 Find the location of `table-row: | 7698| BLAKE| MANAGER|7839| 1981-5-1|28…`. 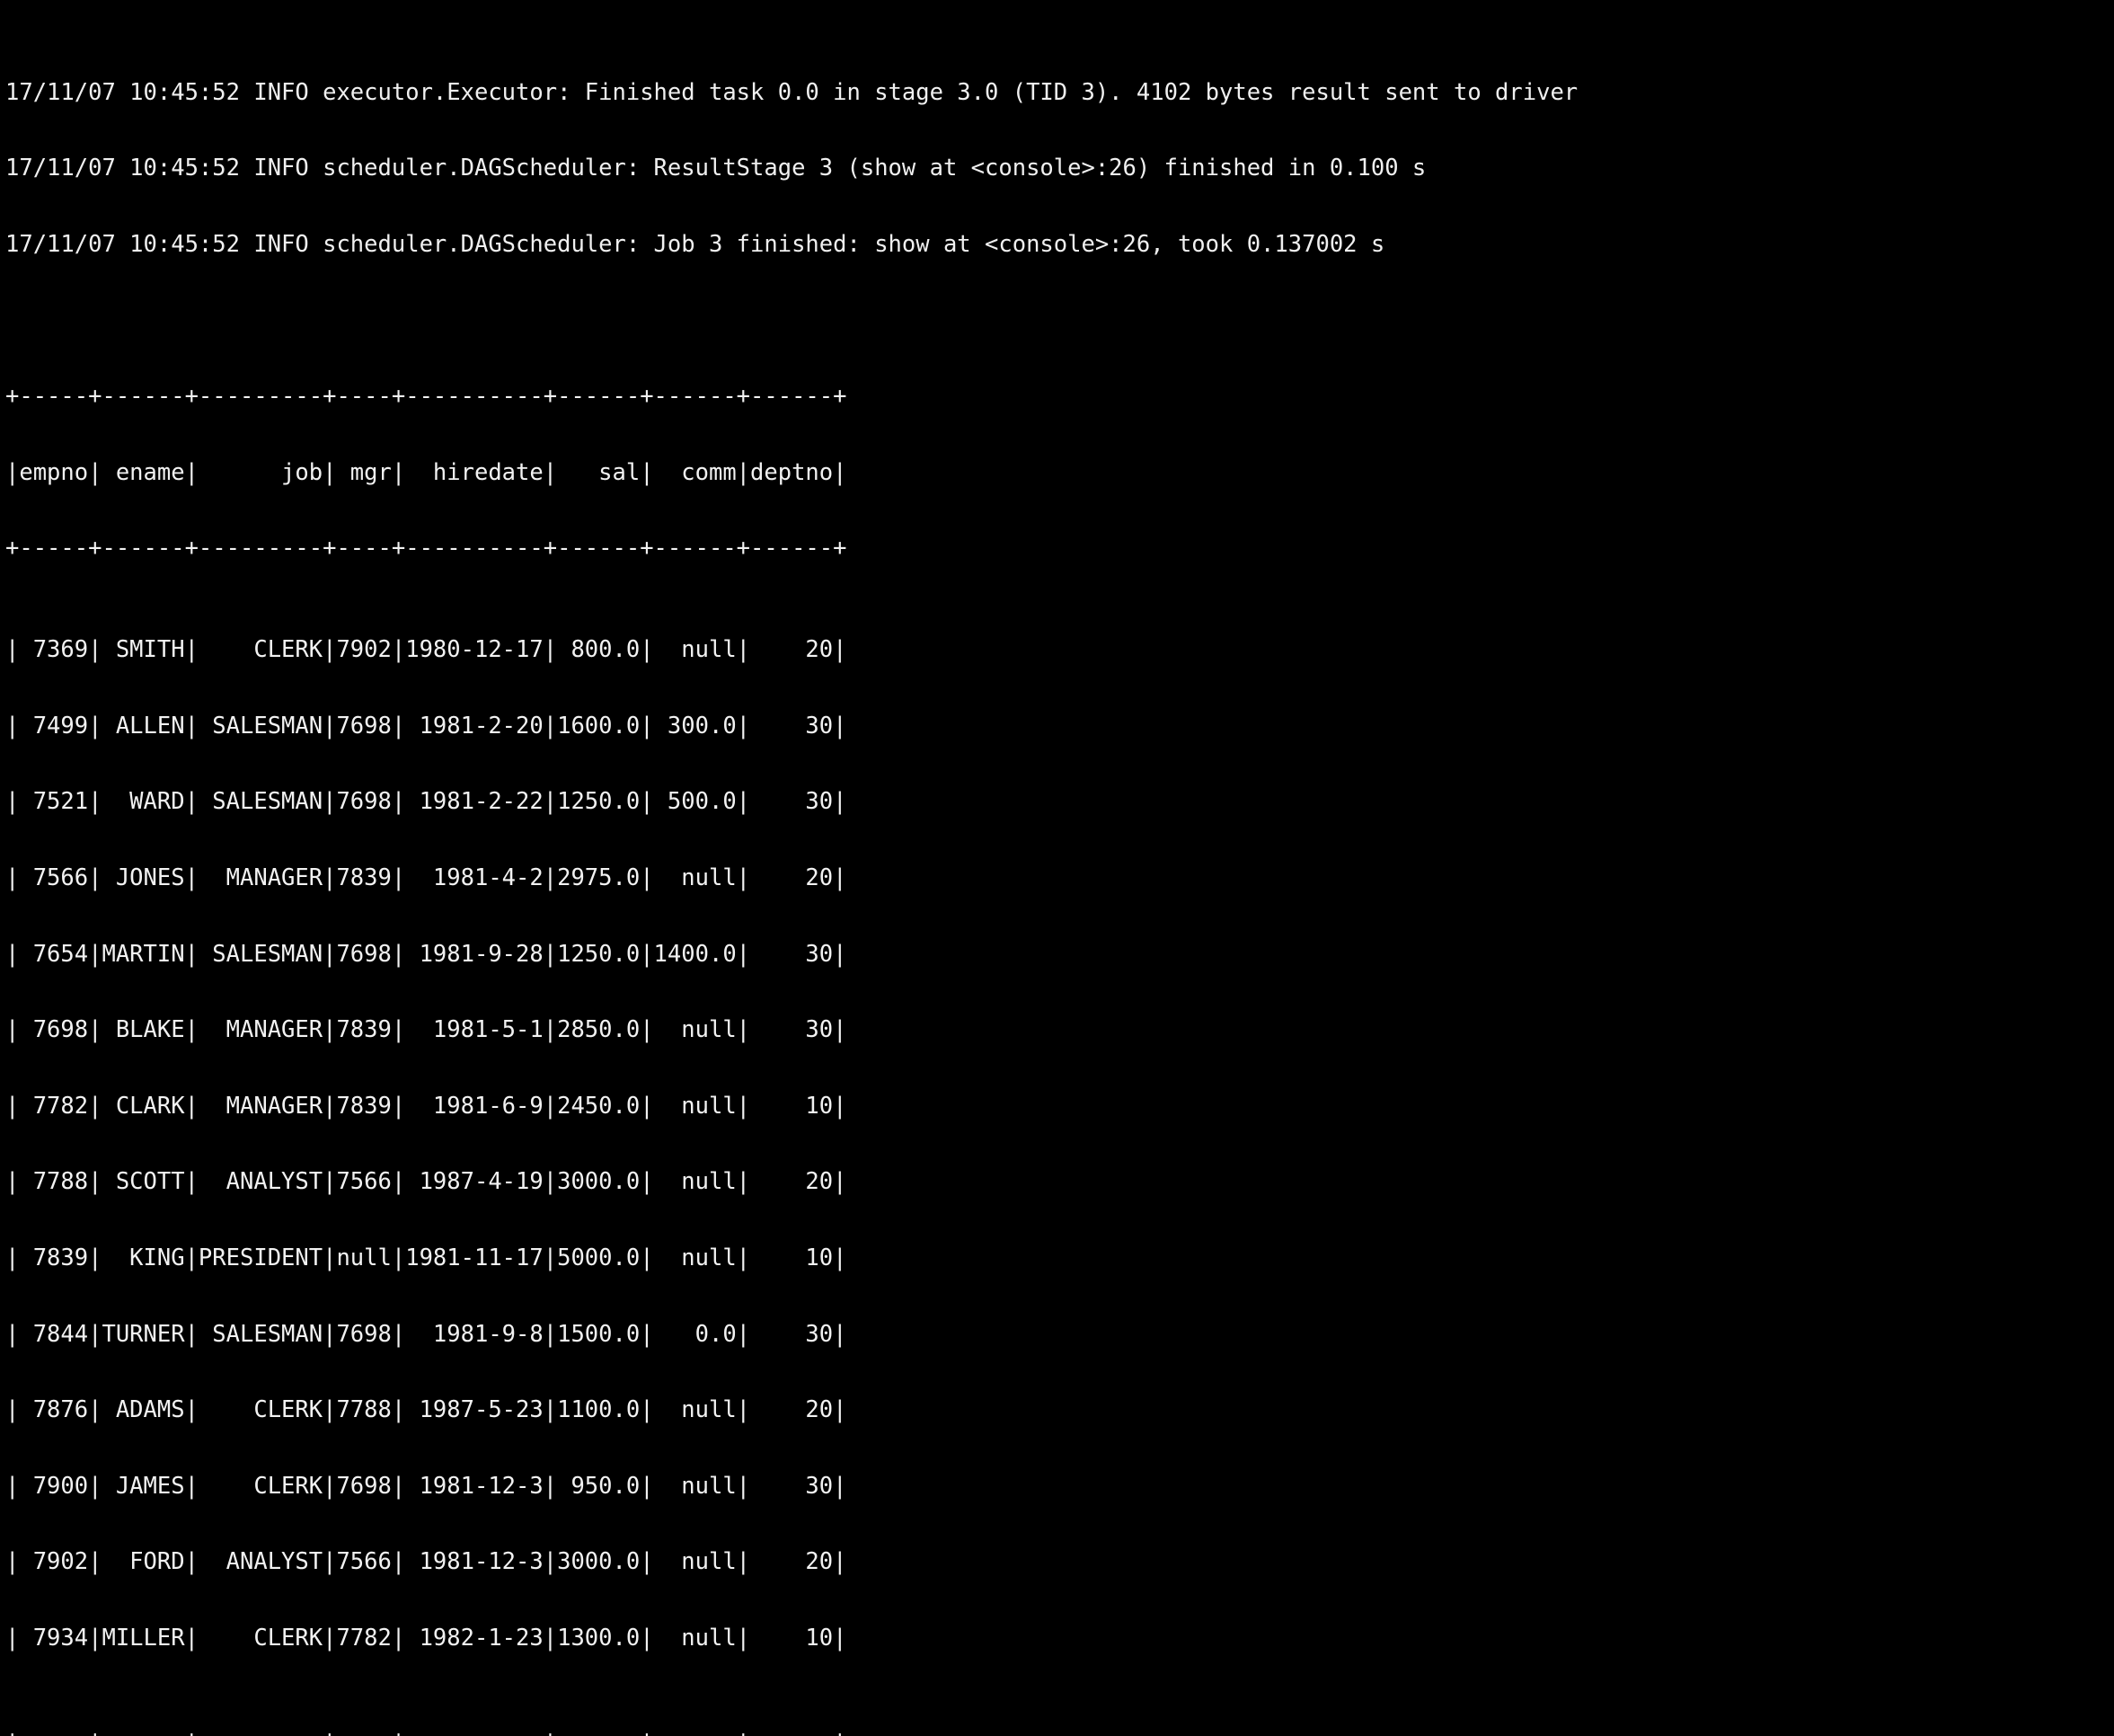

table-row: | 7698| BLAKE| MANAGER|7839| 1981-5-1|28… is located at coordinates (426, 1030).